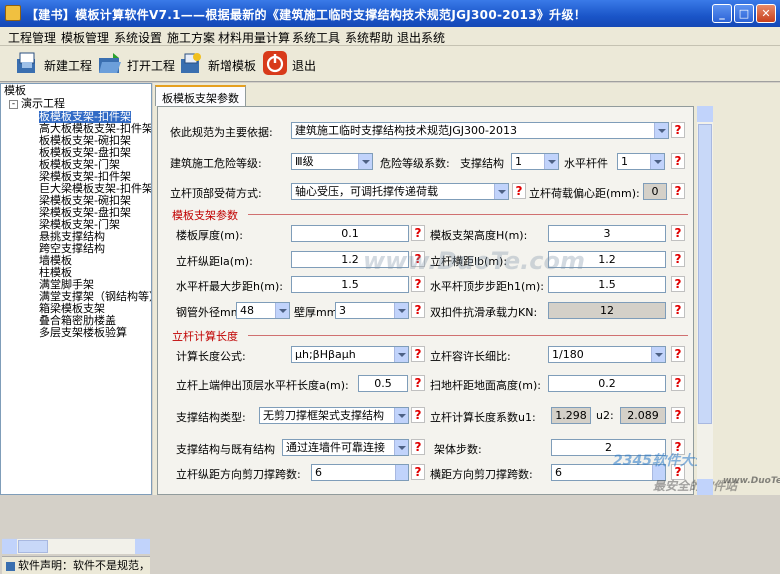 The height and width of the screenshot is (574, 780). What do you see at coordinates (9, 546) in the screenshot?
I see `scroll-left-icon` at bounding box center [9, 546].